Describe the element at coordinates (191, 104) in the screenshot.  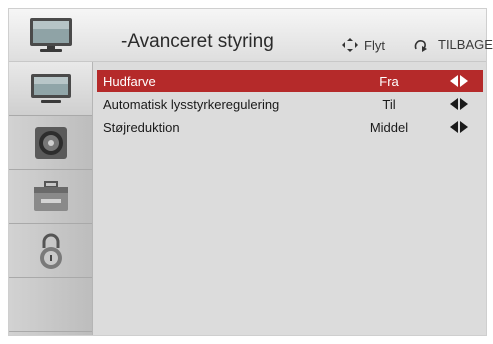
I see `row-label: Automatisk lysstyrkeregulering` at that location.